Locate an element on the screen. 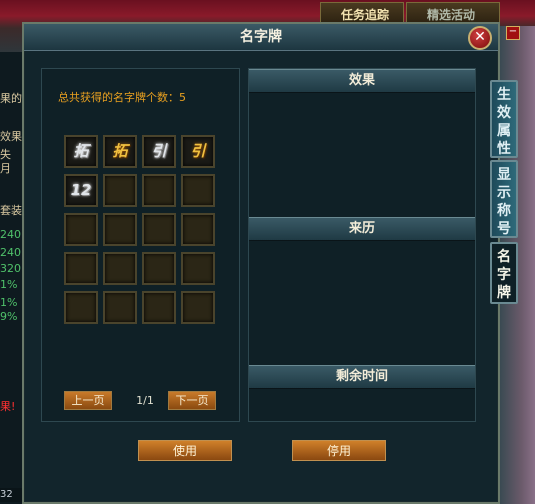  events-label: 精选活动 is located at coordinates (451, 15).